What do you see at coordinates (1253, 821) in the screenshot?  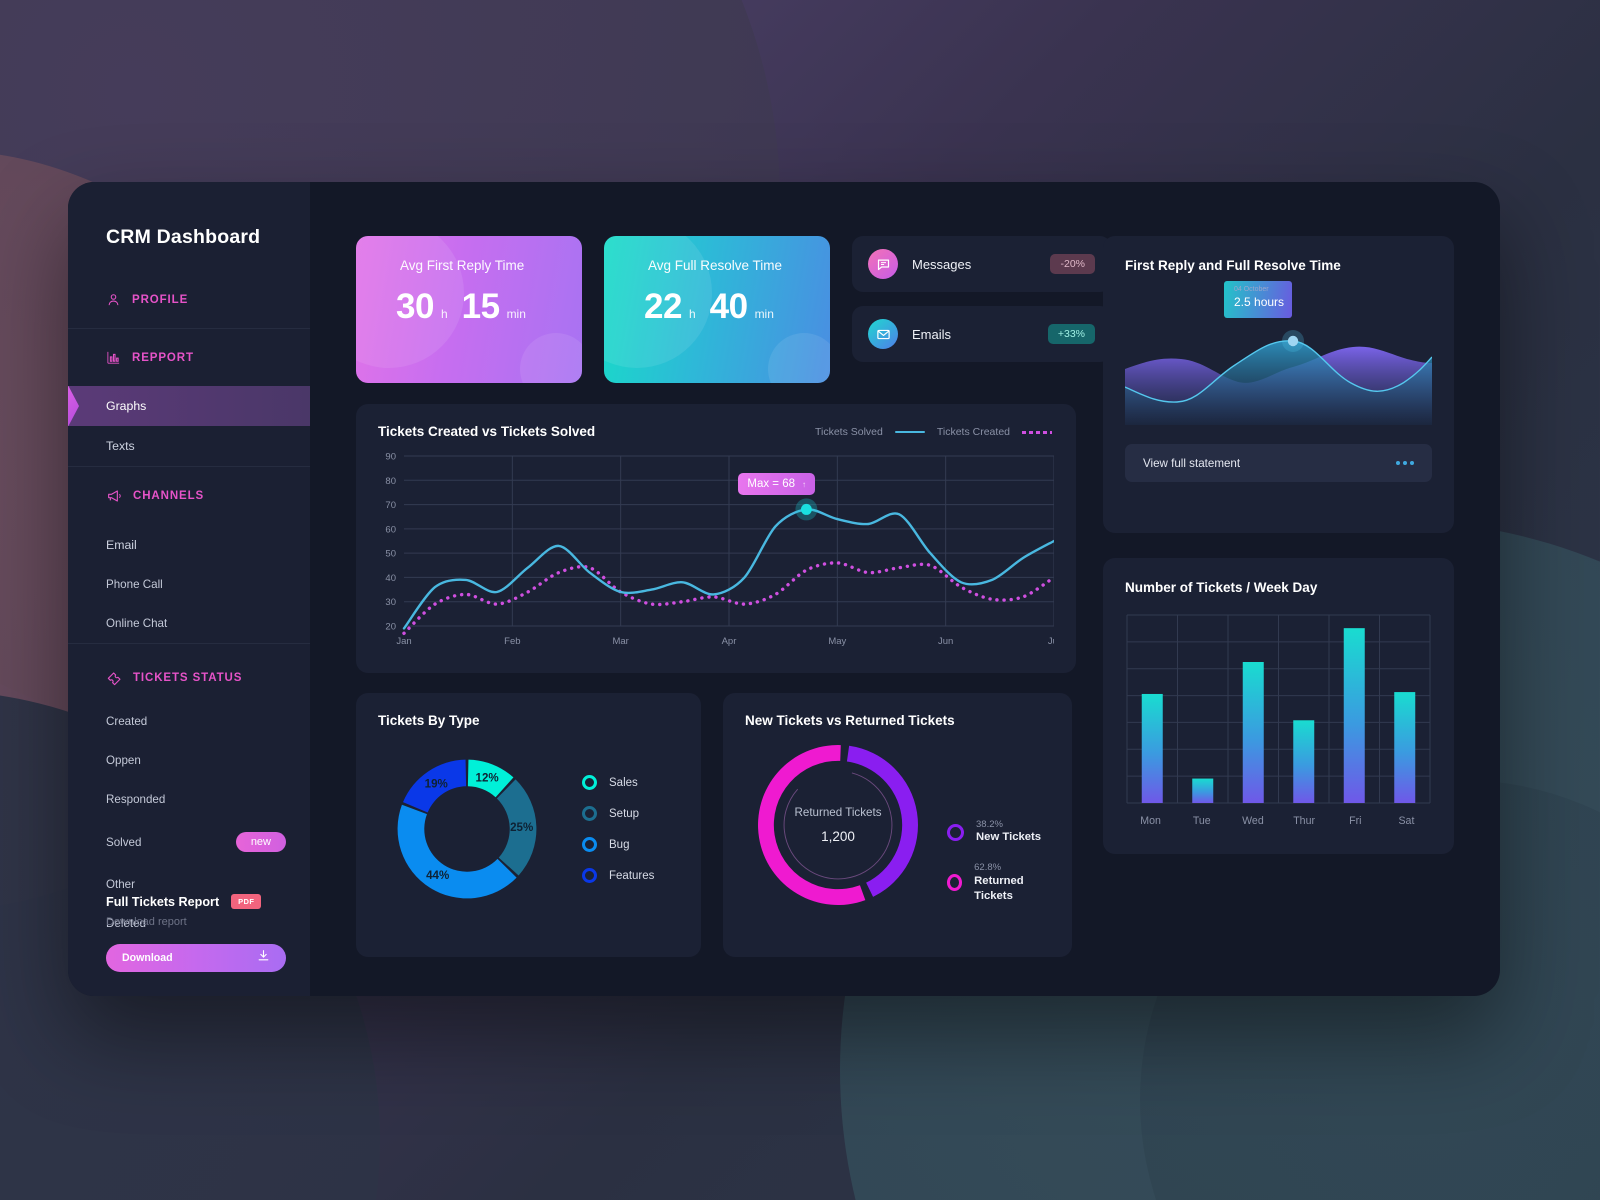 I see `bar-x-label: Wed` at bounding box center [1253, 821].